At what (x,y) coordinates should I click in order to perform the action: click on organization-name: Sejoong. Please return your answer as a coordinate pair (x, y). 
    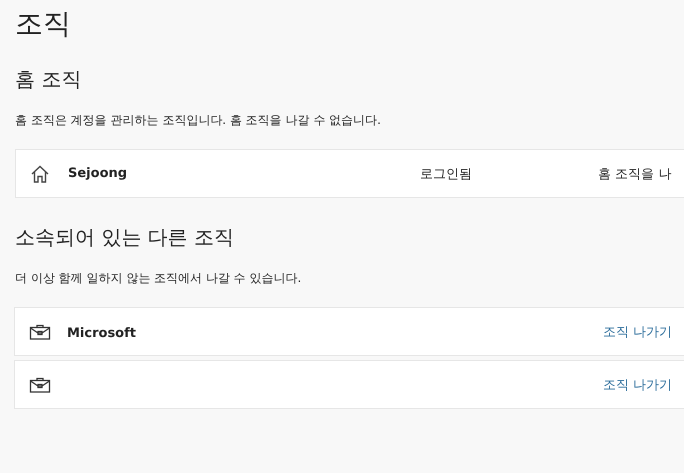
    Looking at the image, I should click on (98, 173).